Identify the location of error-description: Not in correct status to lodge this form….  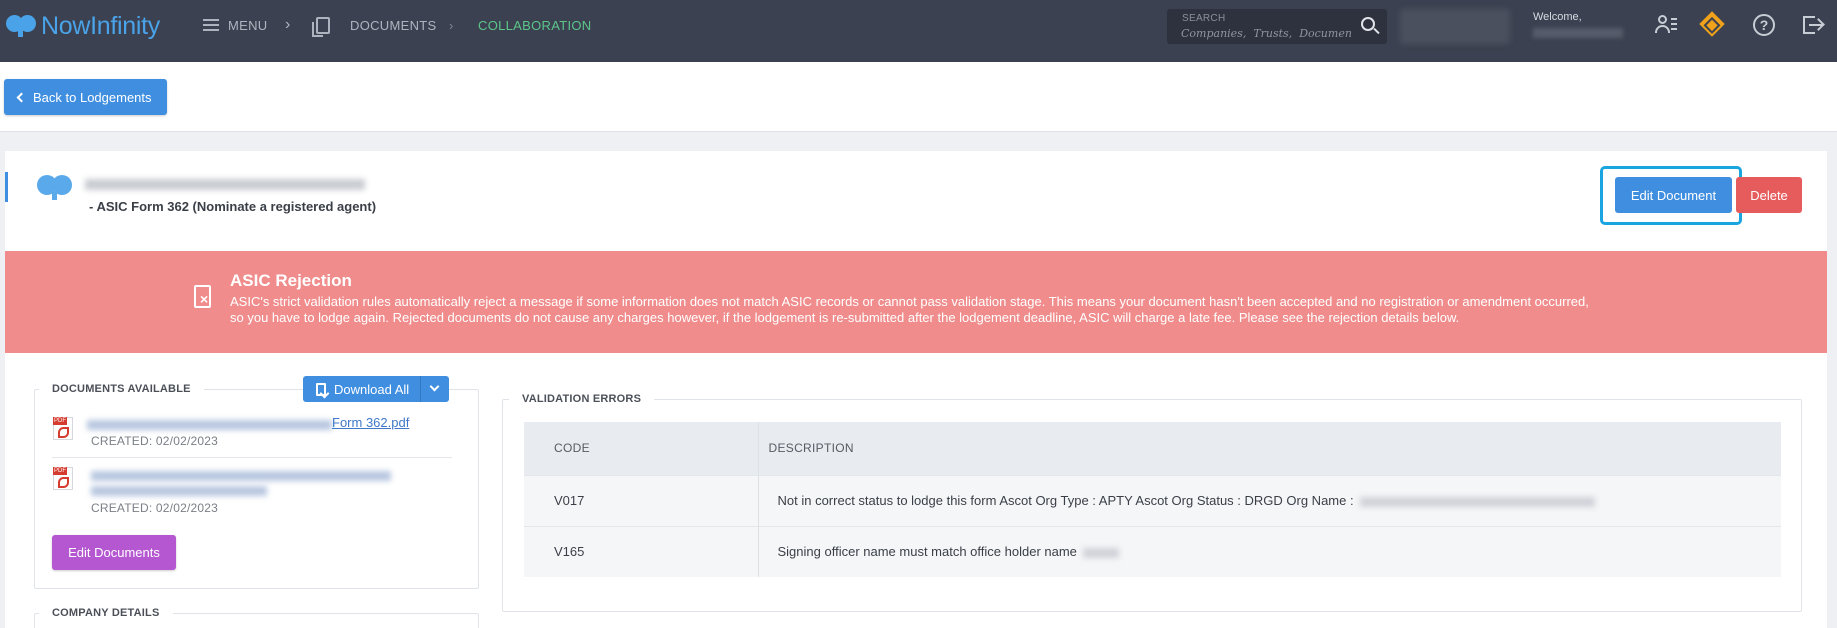
(1065, 500).